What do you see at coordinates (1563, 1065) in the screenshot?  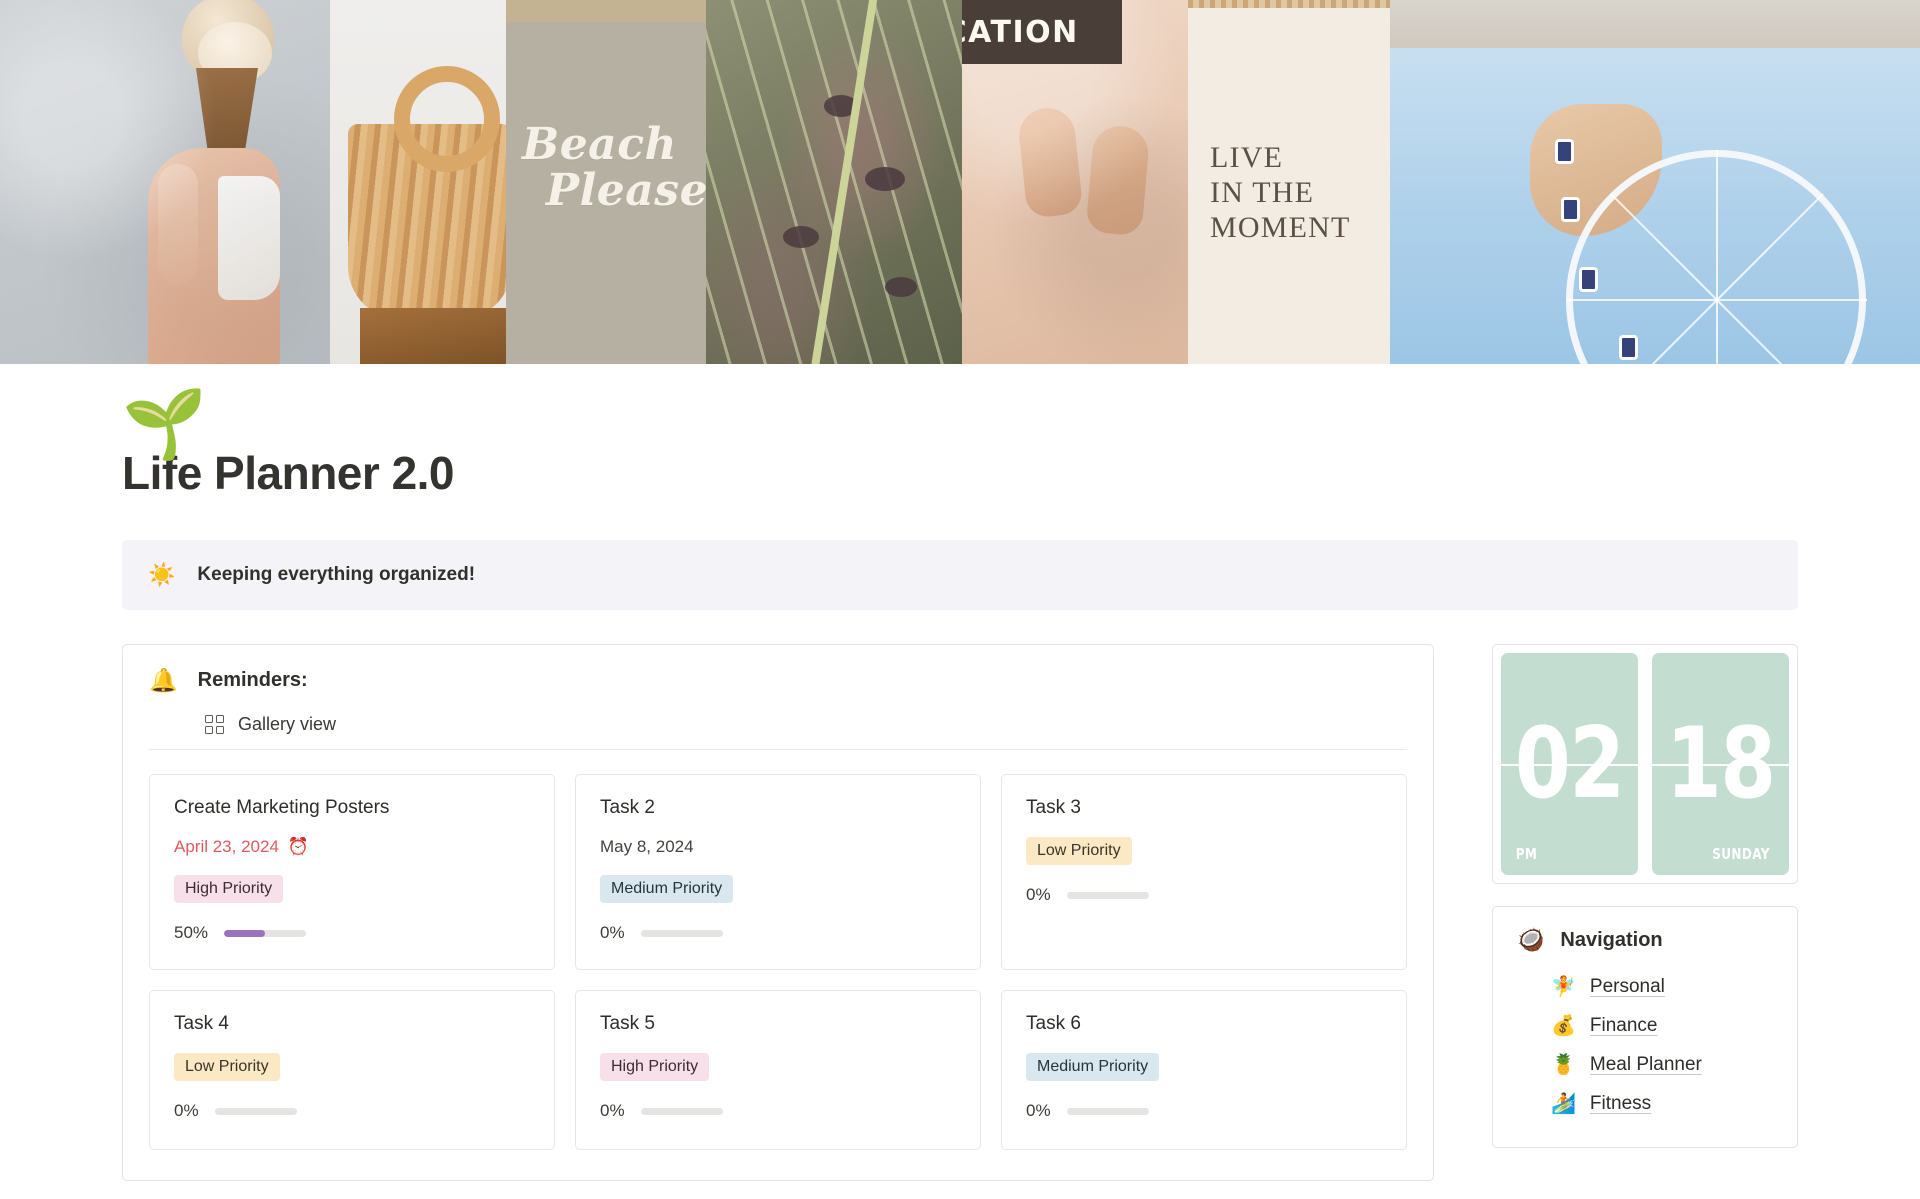 I see `nav-item-icon: 🍍` at bounding box center [1563, 1065].